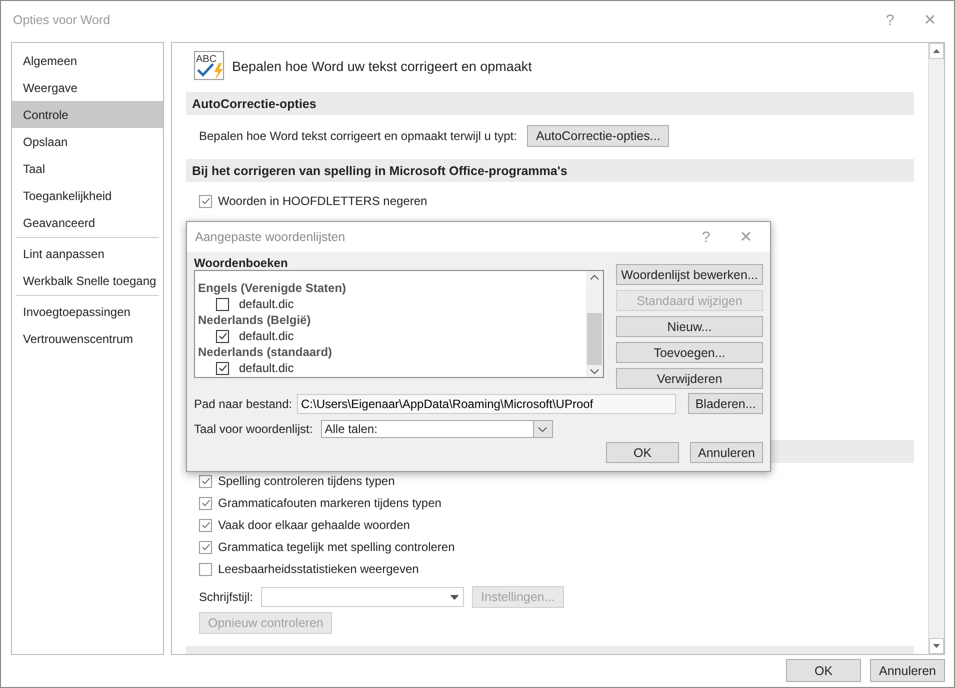  I want to click on sidebar-item: Toegankelijkheid, so click(87, 195).